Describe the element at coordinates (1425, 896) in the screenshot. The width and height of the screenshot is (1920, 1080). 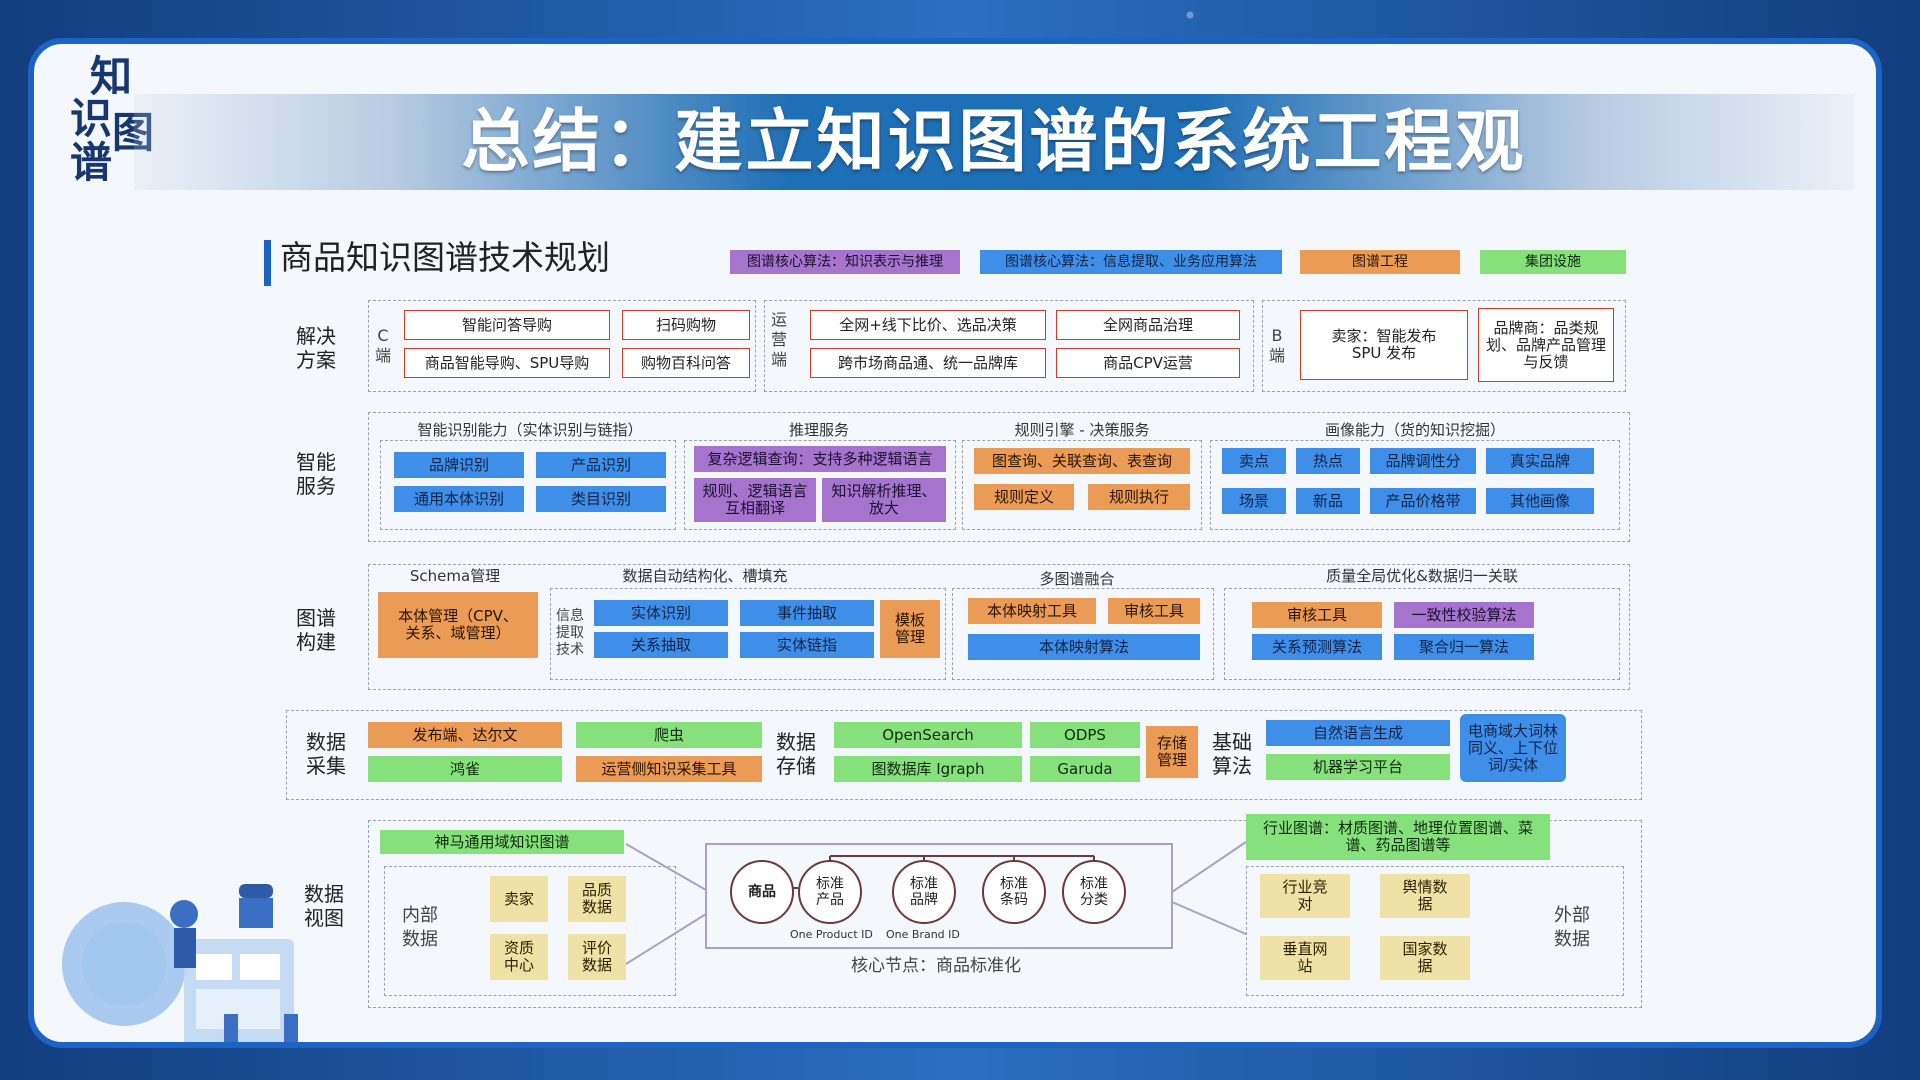
I see `external-public-opinion: 舆情数据` at that location.